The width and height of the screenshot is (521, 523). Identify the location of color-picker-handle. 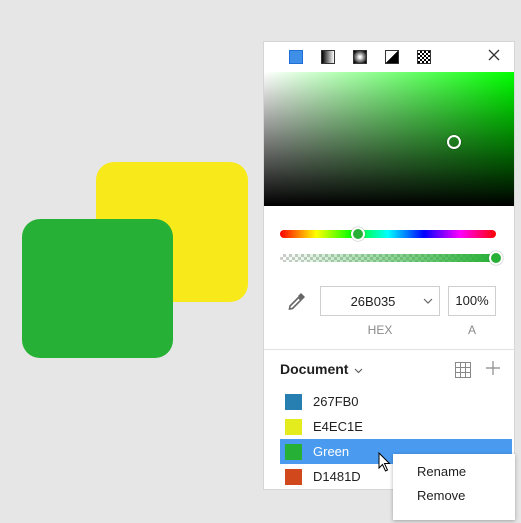
(454, 142).